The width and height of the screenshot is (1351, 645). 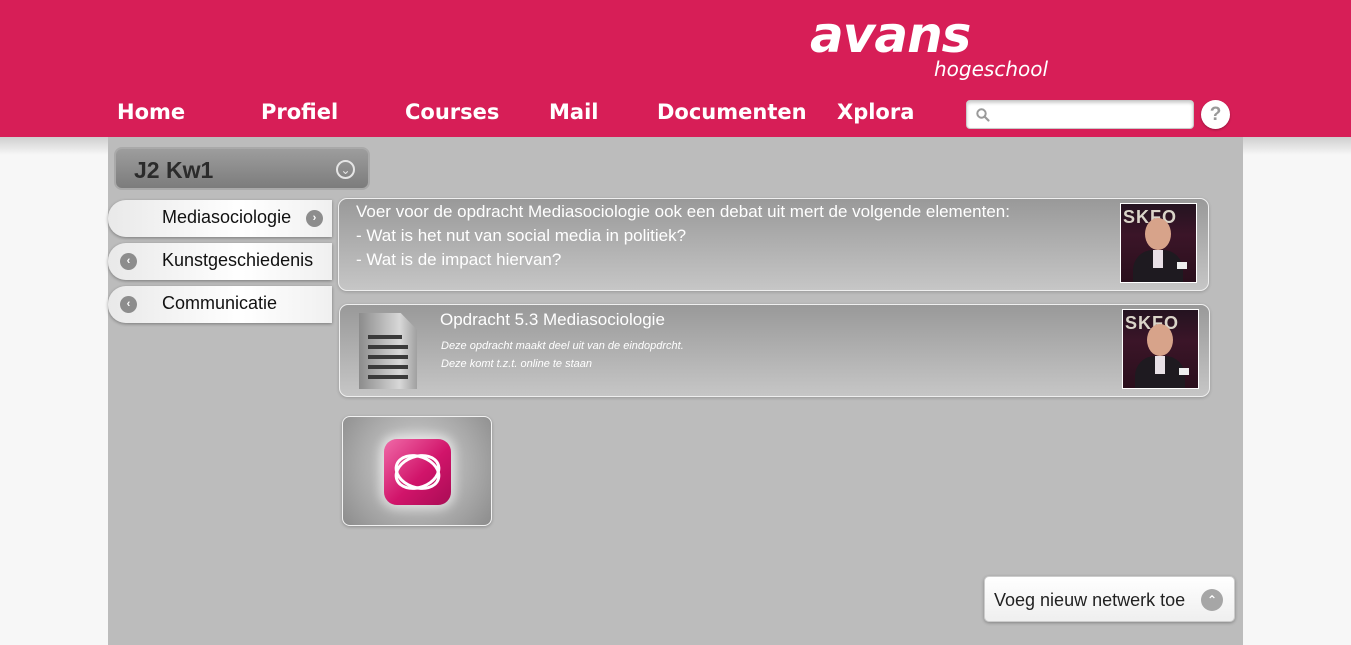 I want to click on term-selector: J2 Kw1 ⌄, so click(x=242, y=168).